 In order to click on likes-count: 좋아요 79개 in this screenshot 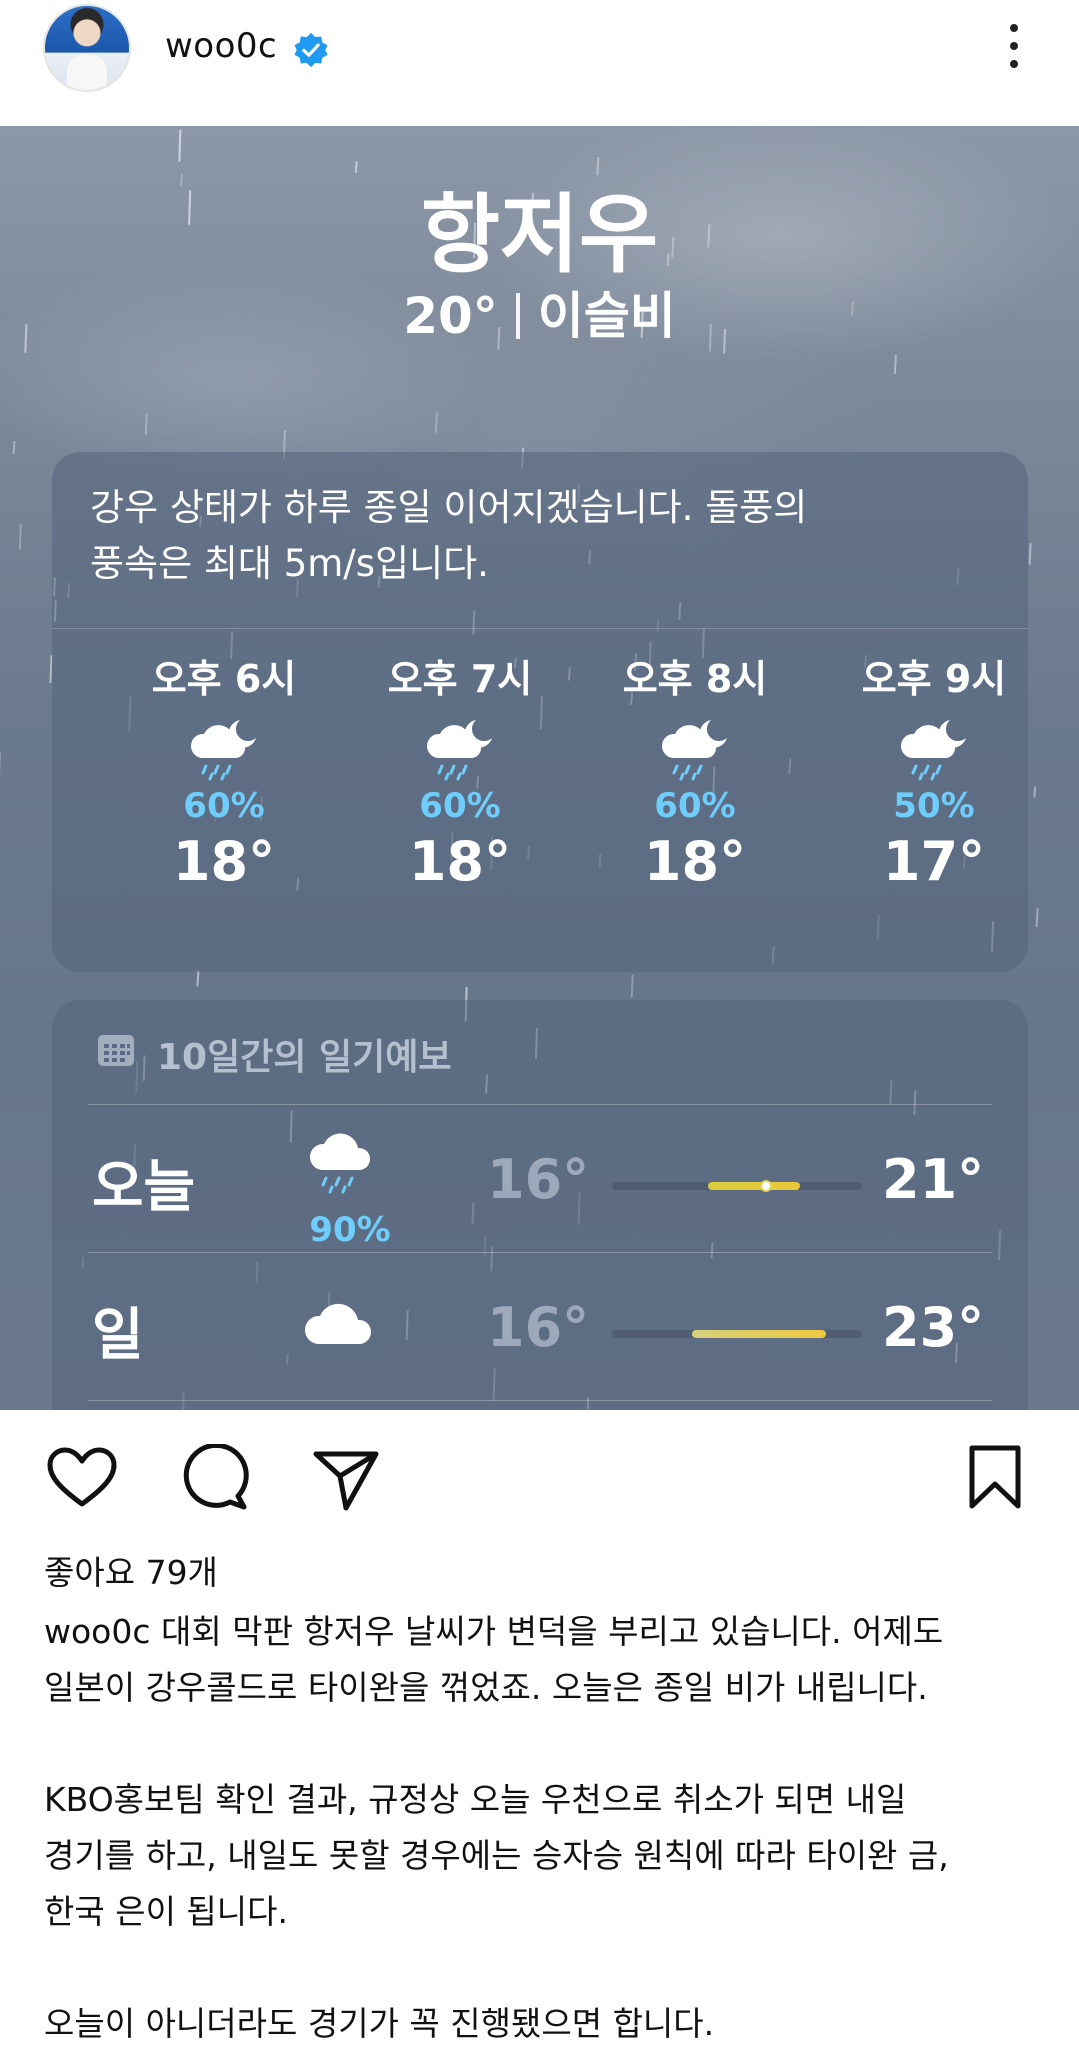, I will do `click(131, 1570)`.